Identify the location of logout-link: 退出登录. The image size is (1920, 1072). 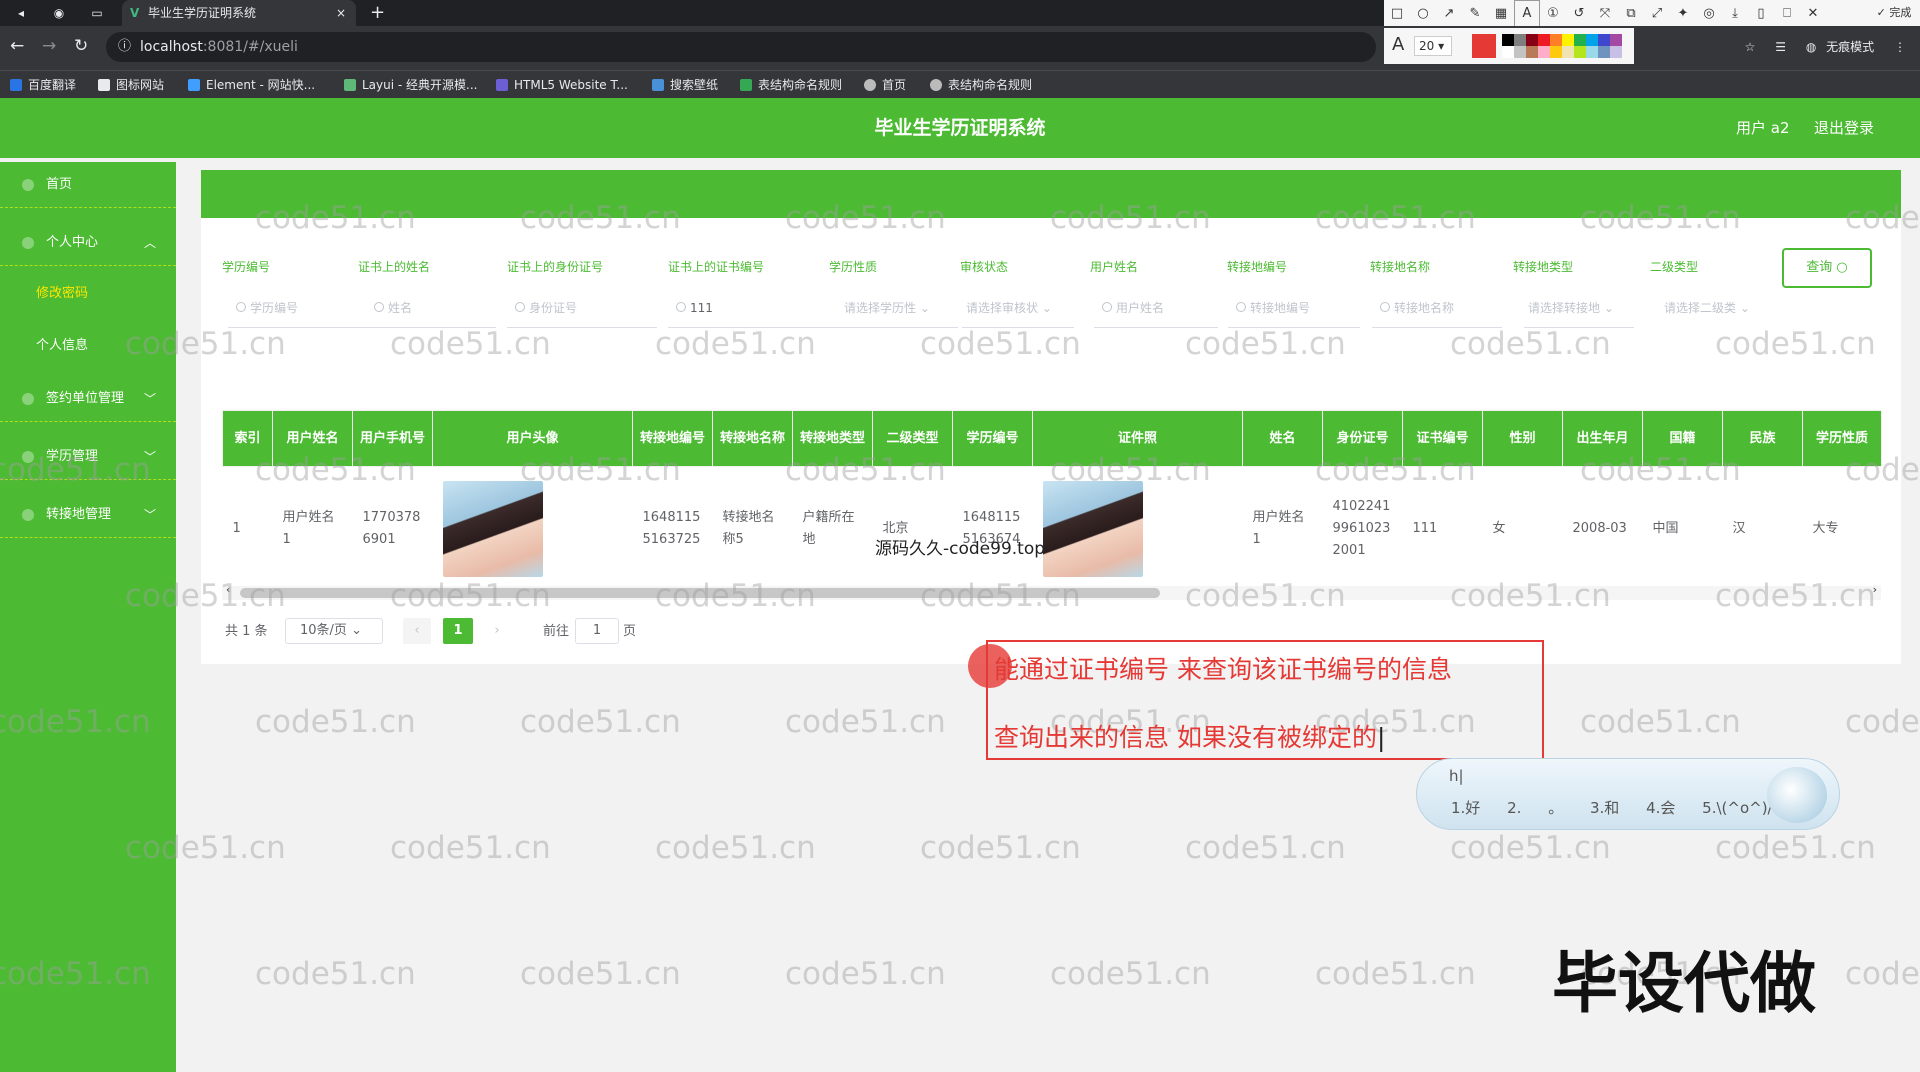
(1844, 128).